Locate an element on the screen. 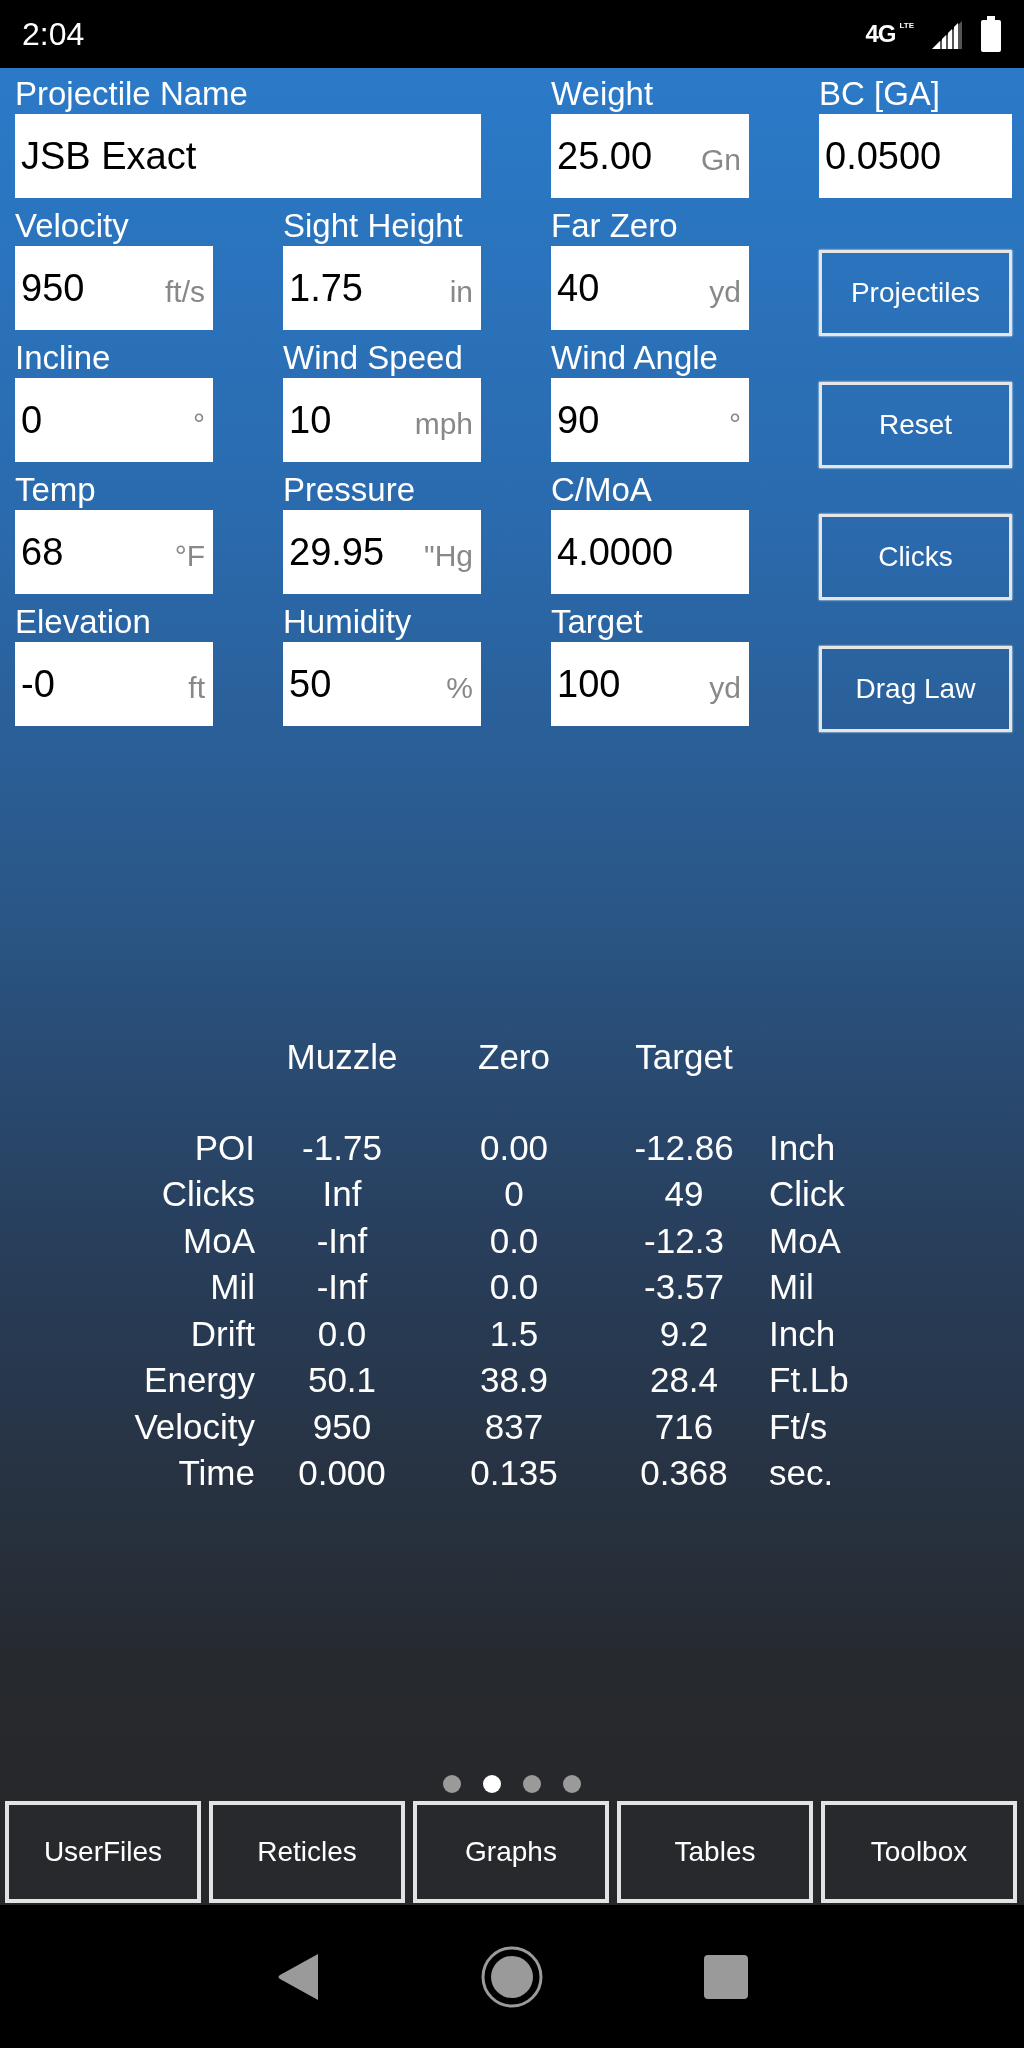 This screenshot has width=1024, height=2048. input-field: 25.00 Gn is located at coordinates (650, 156).